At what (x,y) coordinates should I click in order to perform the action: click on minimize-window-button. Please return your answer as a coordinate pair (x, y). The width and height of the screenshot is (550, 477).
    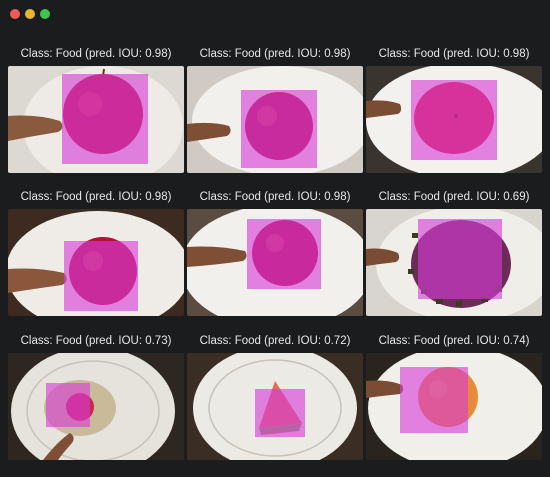
    Looking at the image, I should click on (30, 14).